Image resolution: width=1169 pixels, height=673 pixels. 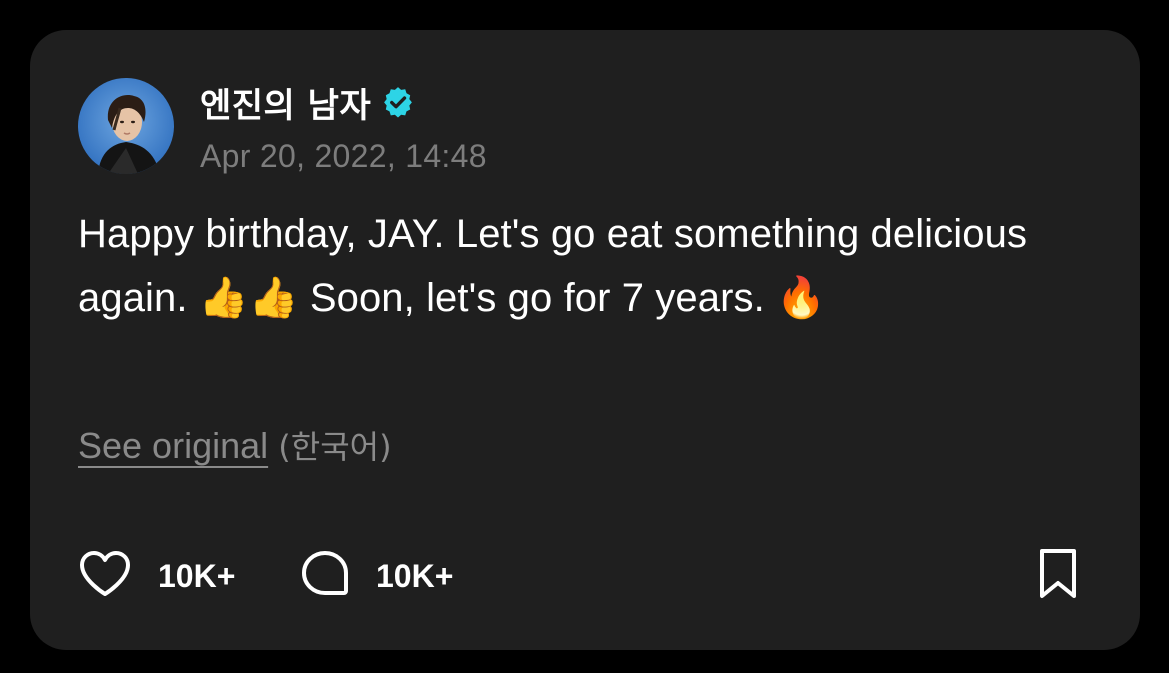 I want to click on bookmark-button, so click(x=1058, y=576).